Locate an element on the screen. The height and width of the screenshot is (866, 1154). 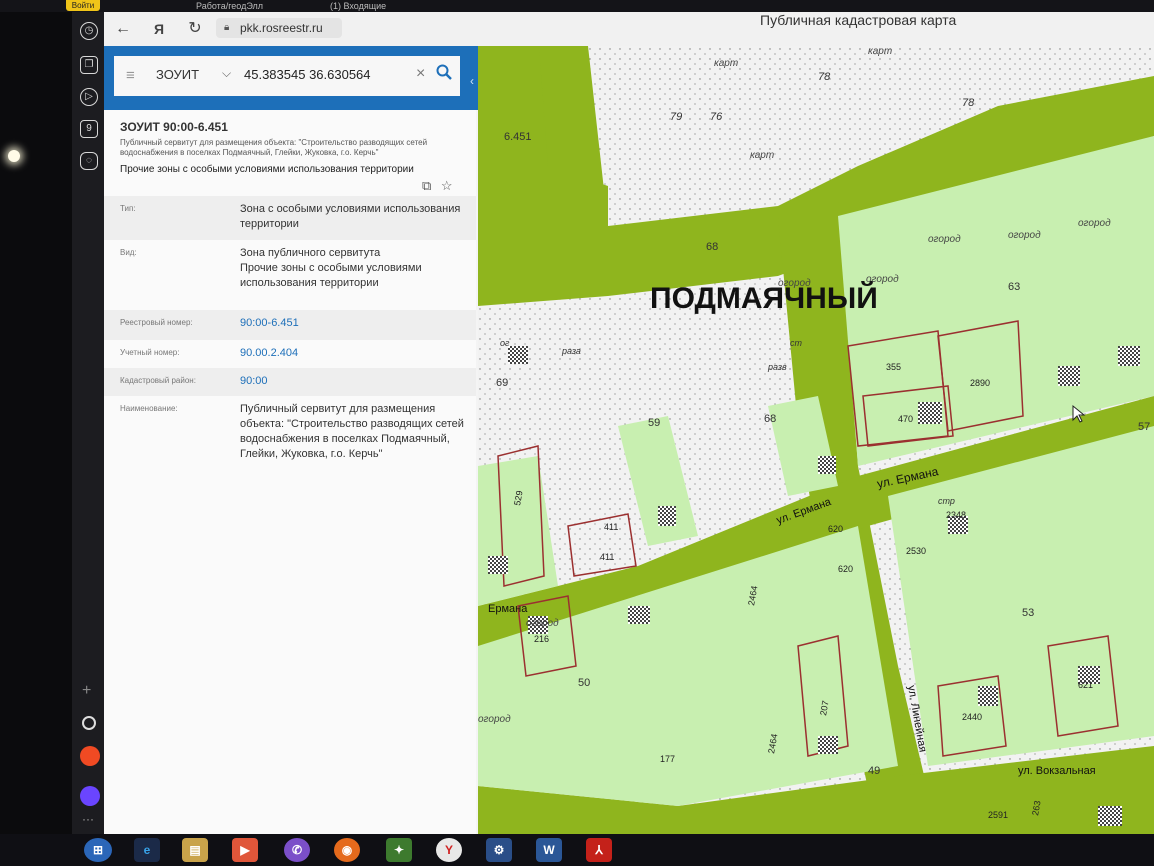
parcel-number: 411 is located at coordinates (607, 557).